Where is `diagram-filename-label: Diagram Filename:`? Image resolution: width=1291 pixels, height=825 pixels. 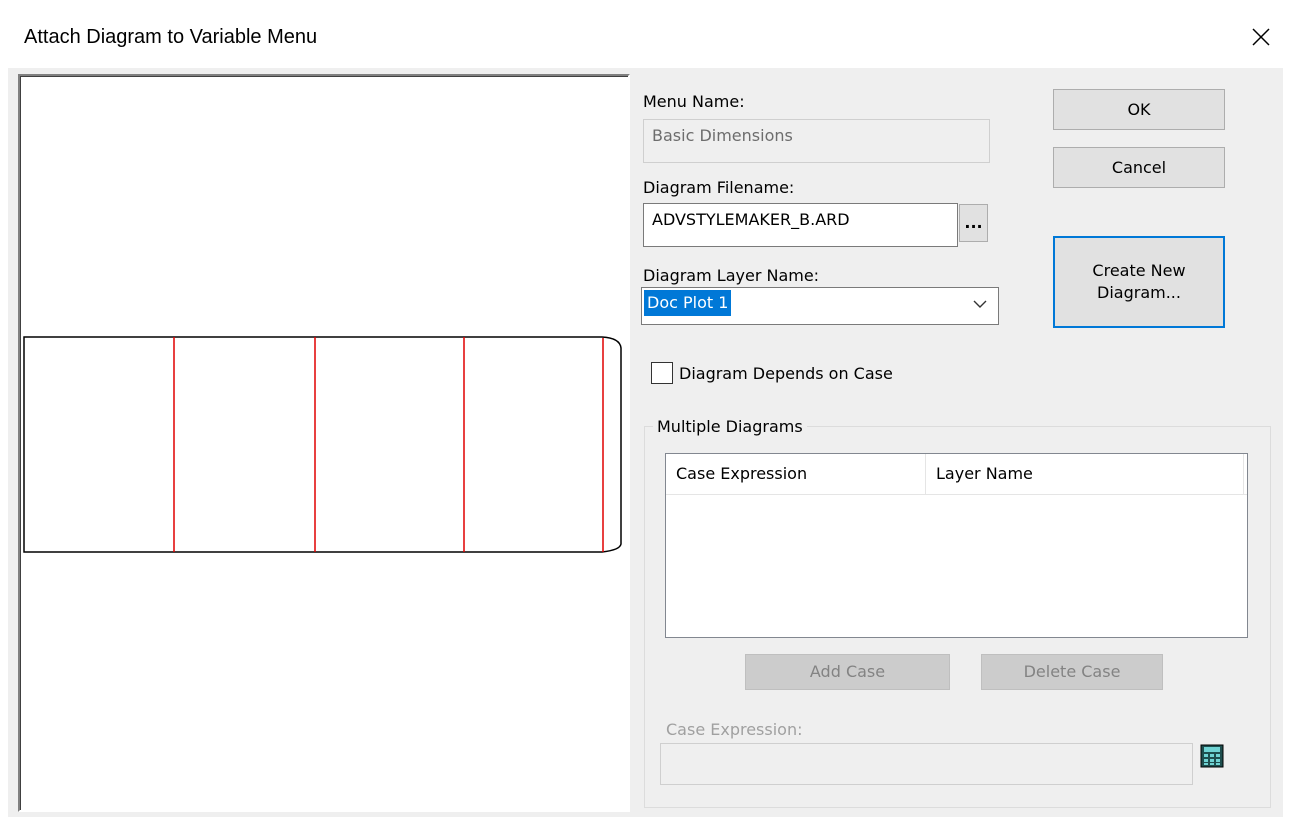 diagram-filename-label: Diagram Filename: is located at coordinates (719, 187).